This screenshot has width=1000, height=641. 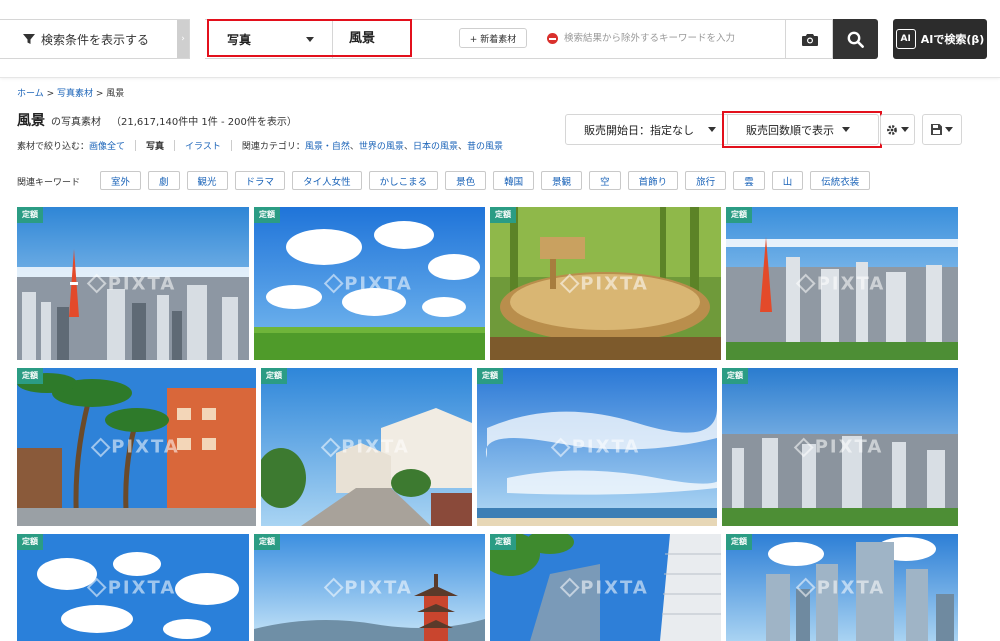 What do you see at coordinates (183, 39) in the screenshot?
I see `chevron-right-icon: ›` at bounding box center [183, 39].